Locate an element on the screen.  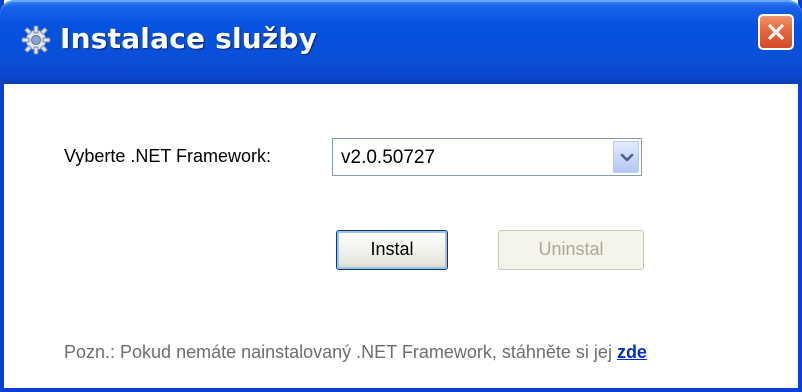
uninstall-button: Uninstal is located at coordinates (571, 250).